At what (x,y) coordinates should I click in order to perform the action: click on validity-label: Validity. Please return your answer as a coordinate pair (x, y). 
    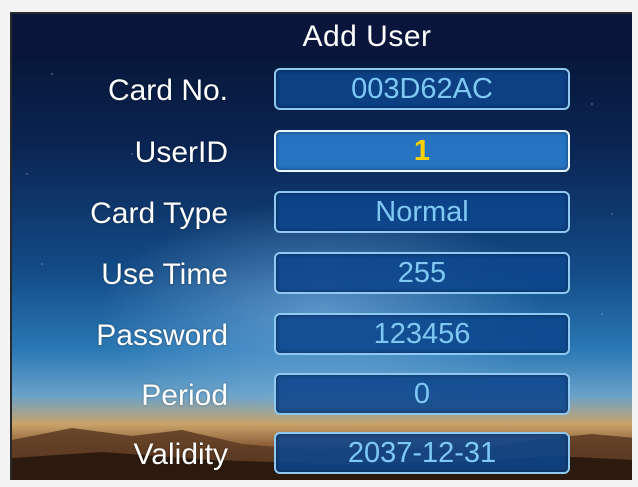
    Looking at the image, I should click on (180, 454).